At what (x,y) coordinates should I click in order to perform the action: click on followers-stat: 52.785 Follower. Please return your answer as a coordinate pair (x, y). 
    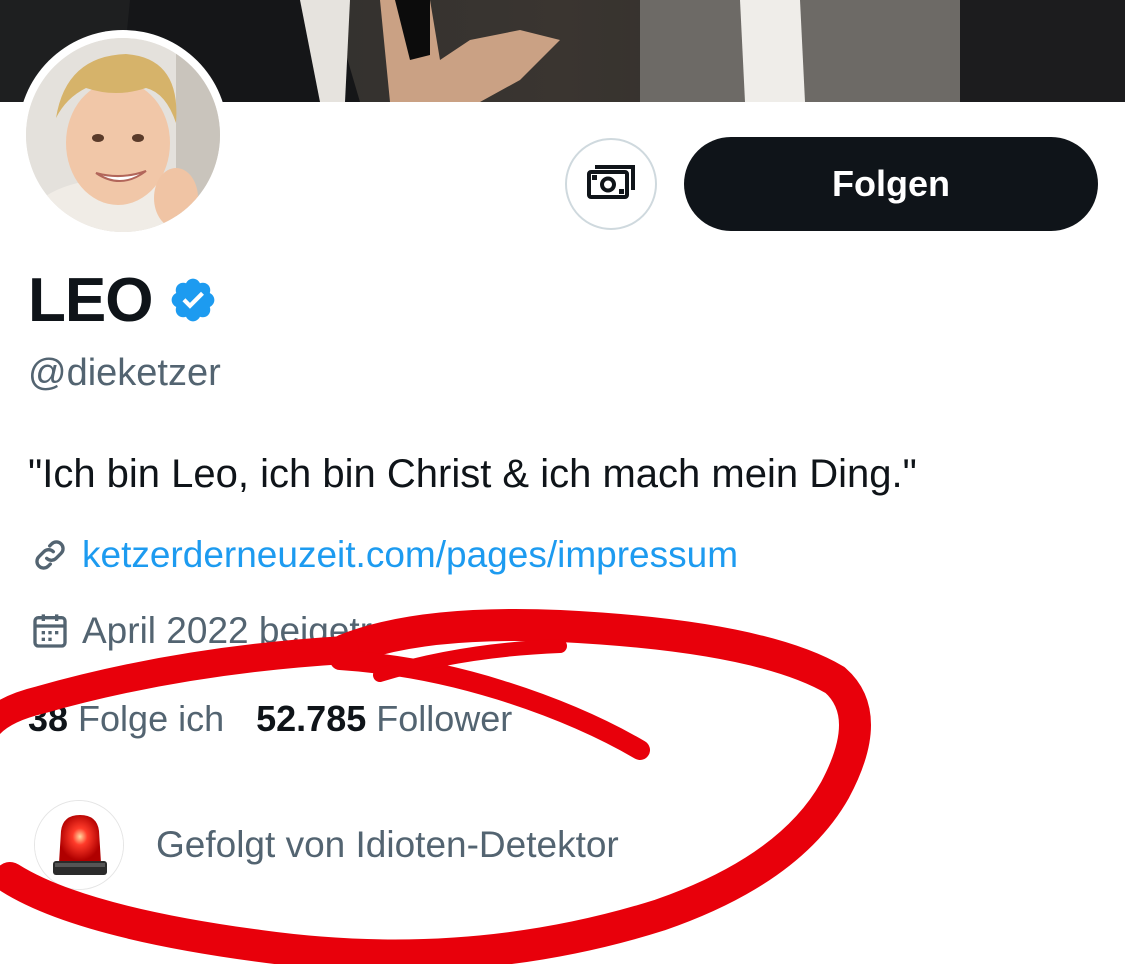
    Looking at the image, I should click on (384, 719).